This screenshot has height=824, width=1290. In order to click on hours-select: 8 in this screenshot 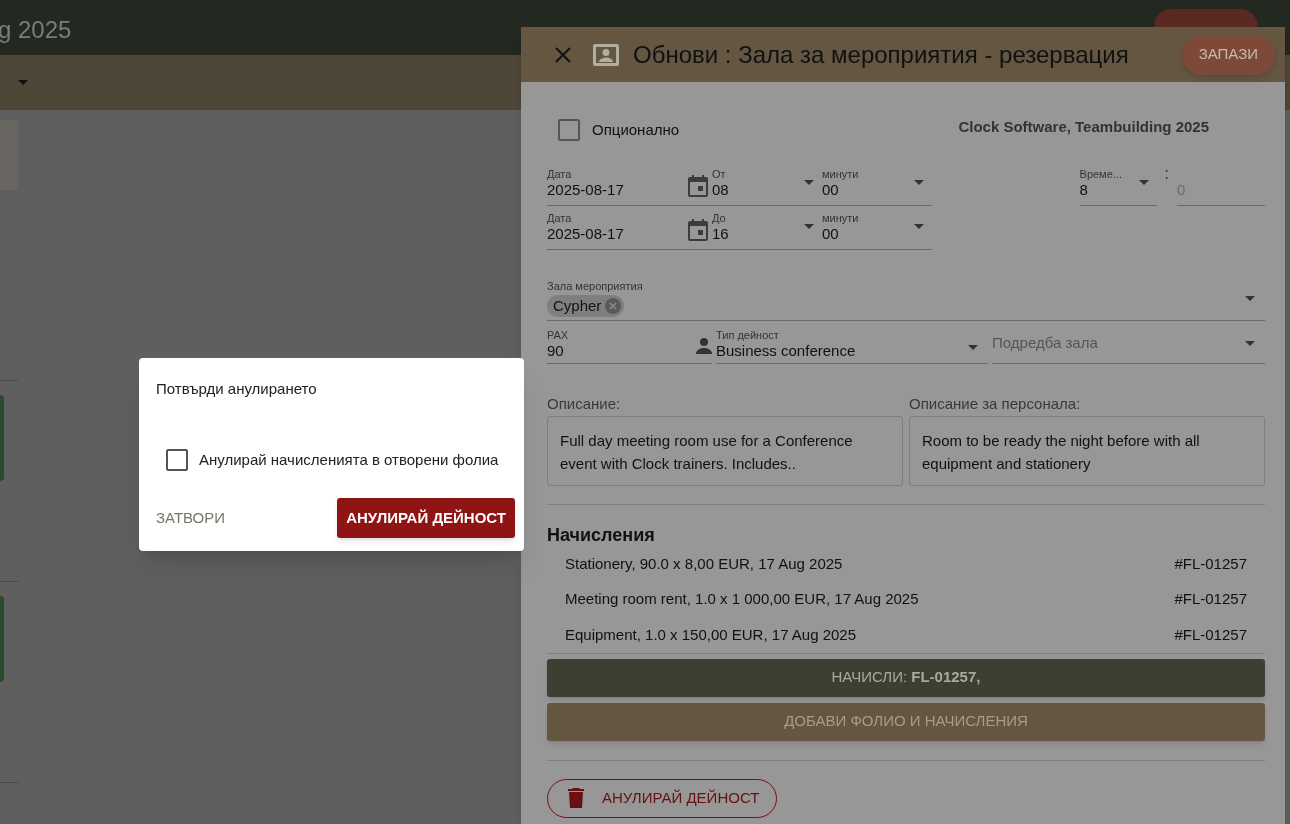, I will do `click(1109, 190)`.